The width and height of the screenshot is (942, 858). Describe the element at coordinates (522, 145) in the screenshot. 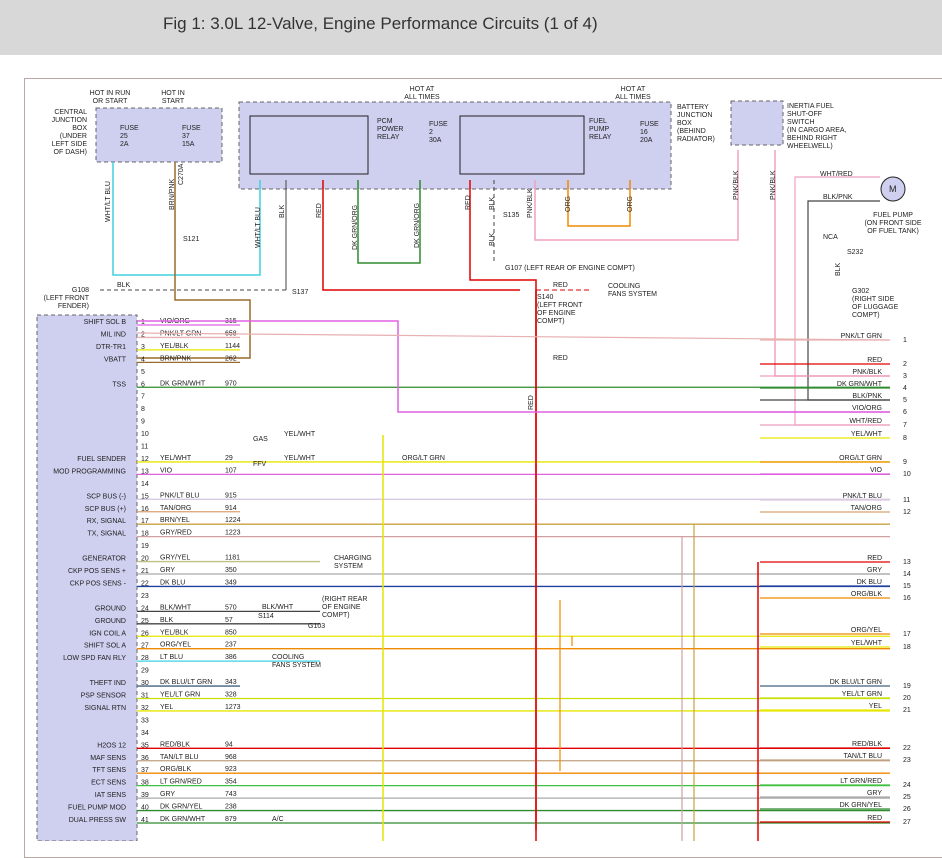

I see `fuel-pump-relay-body` at that location.